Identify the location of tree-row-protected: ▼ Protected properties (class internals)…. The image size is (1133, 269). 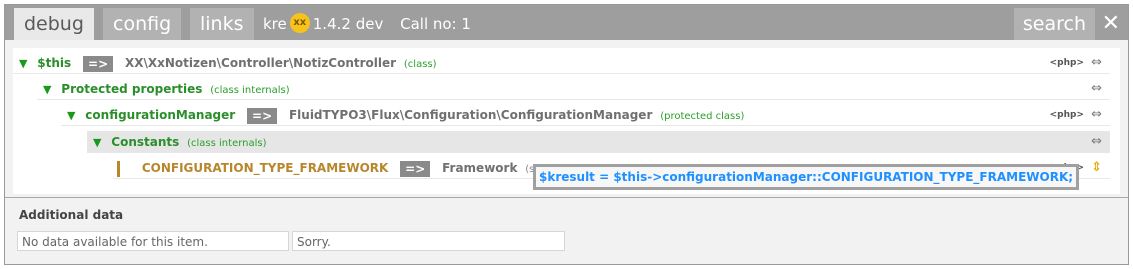
(573, 89).